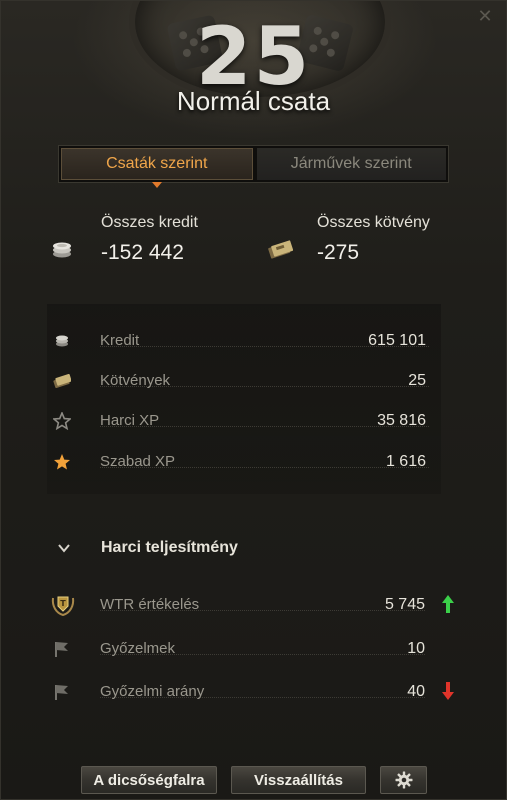 This screenshot has width=507, height=800. I want to click on svg-text: T, so click(63, 603).